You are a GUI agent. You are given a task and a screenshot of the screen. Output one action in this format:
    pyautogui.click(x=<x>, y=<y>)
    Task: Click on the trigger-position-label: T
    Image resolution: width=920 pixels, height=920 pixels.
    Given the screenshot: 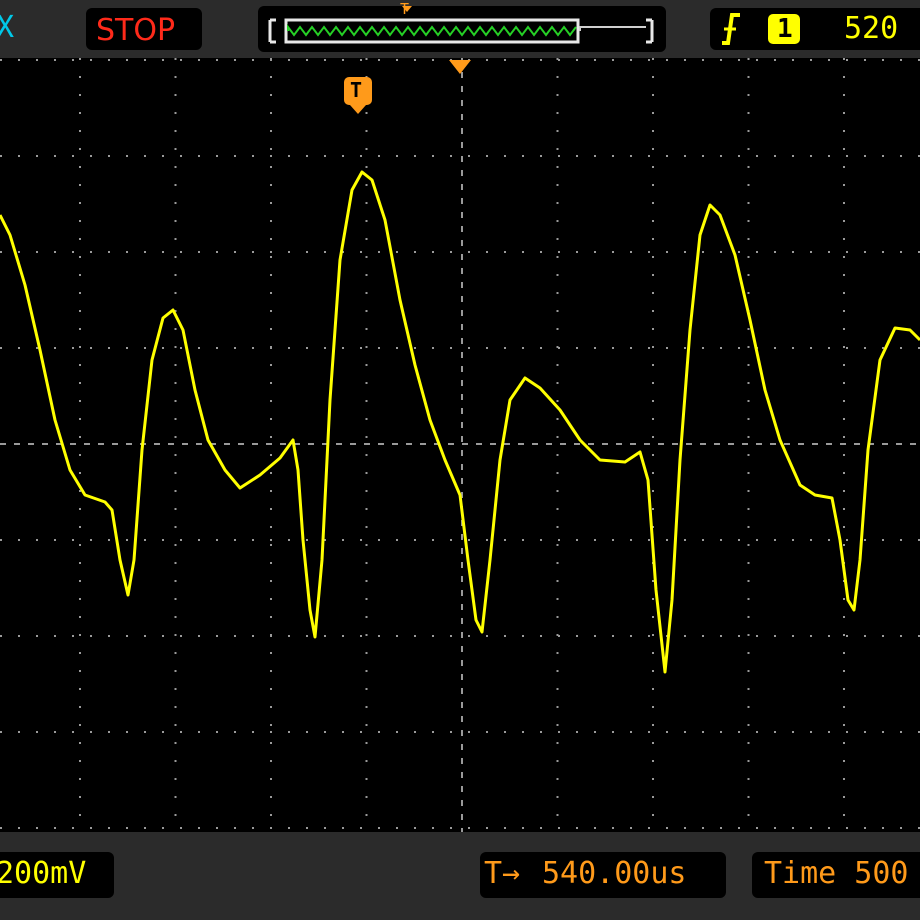 What is the action you would take?
    pyautogui.click(x=356, y=90)
    